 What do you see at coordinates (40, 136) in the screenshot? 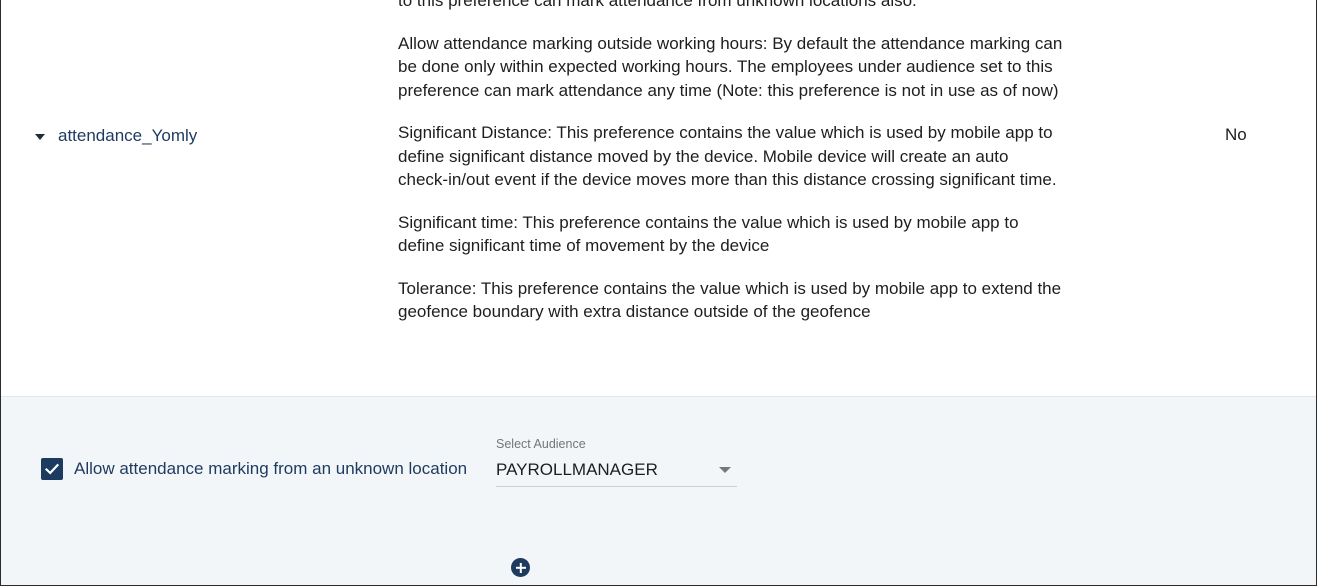
I see `caret-down-icon` at bounding box center [40, 136].